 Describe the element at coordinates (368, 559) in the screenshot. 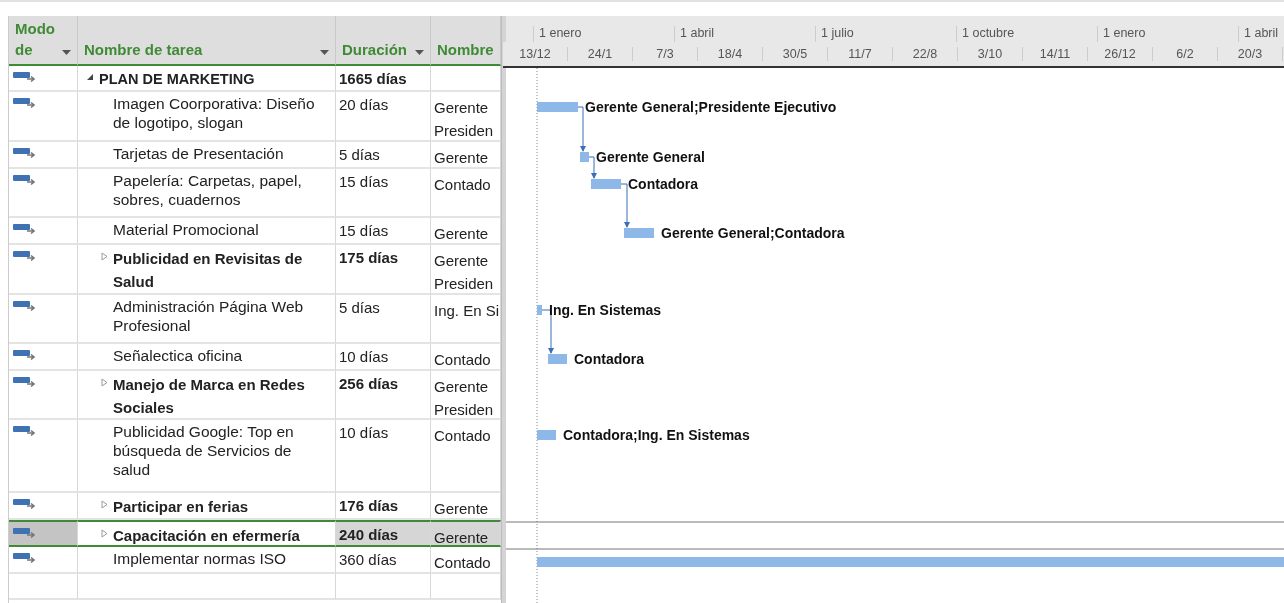

I see `duration-text: 360 días` at that location.